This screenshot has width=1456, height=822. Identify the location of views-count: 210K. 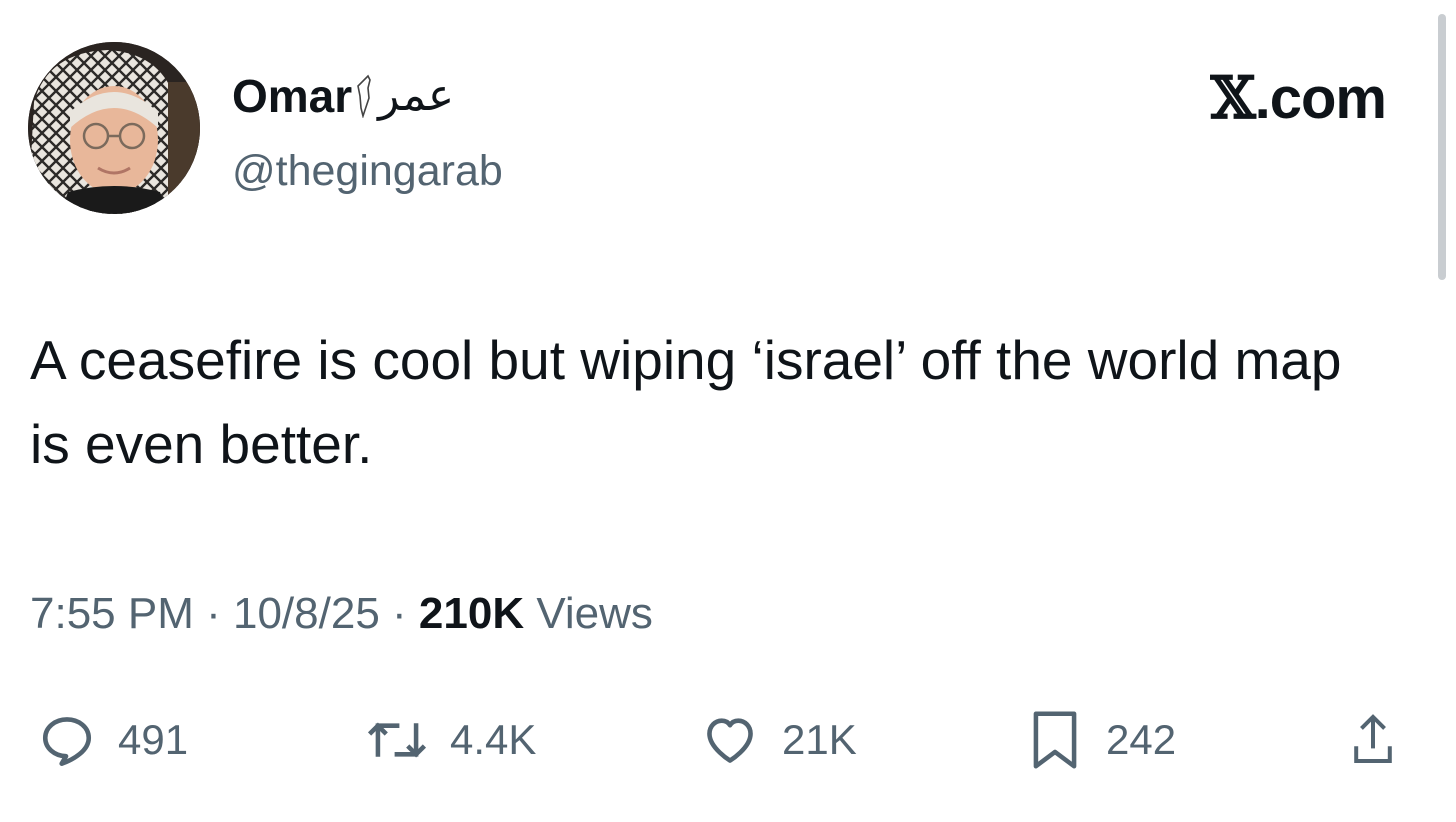
(471, 613).